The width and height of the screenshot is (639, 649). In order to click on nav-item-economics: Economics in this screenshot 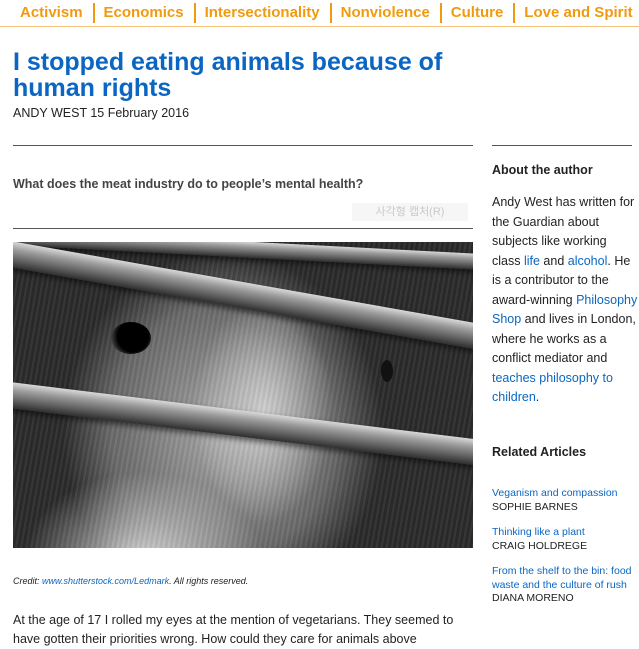, I will do `click(145, 13)`.